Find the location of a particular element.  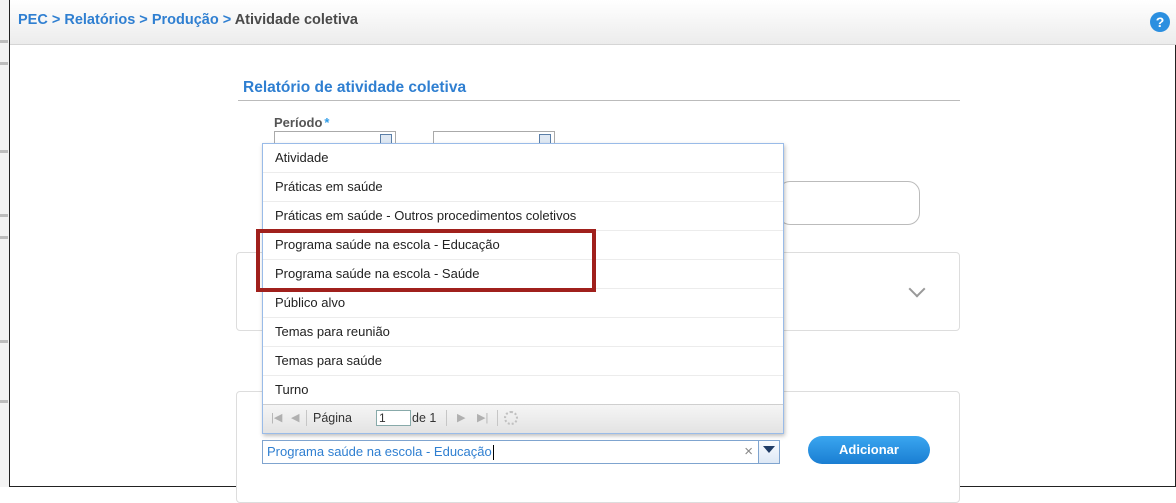

page-total-label: de 1 is located at coordinates (424, 418).